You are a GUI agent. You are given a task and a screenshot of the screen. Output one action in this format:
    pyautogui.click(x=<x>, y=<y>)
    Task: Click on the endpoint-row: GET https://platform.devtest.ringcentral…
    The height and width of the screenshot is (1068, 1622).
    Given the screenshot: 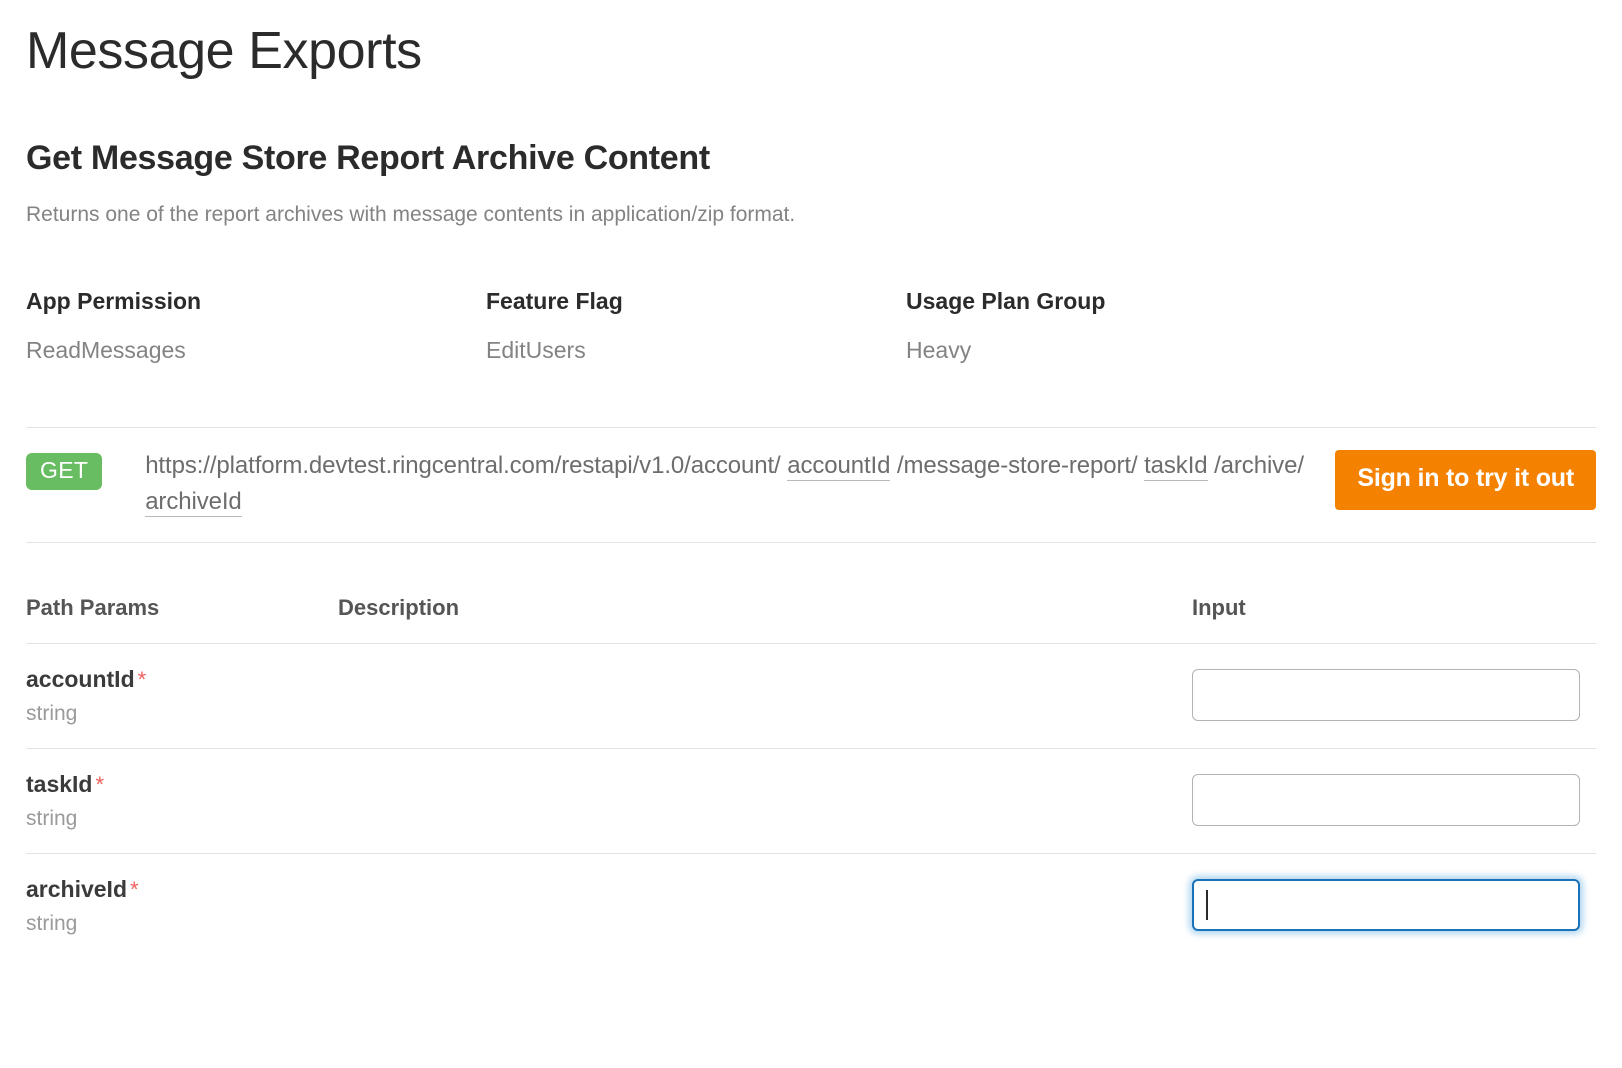 What is the action you would take?
    pyautogui.click(x=811, y=485)
    